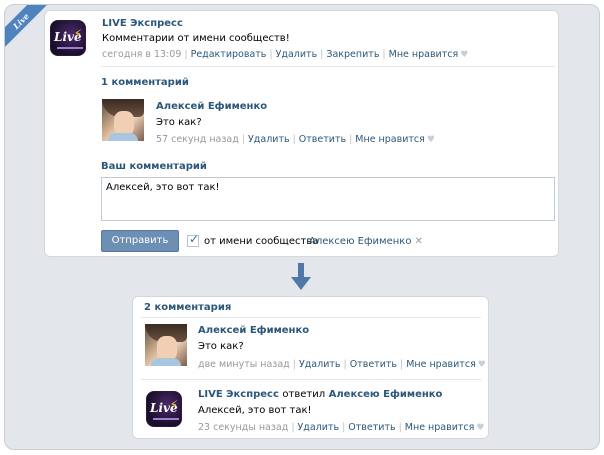  Describe the element at coordinates (301, 277) in the screenshot. I see `arrow-down-icon` at that location.